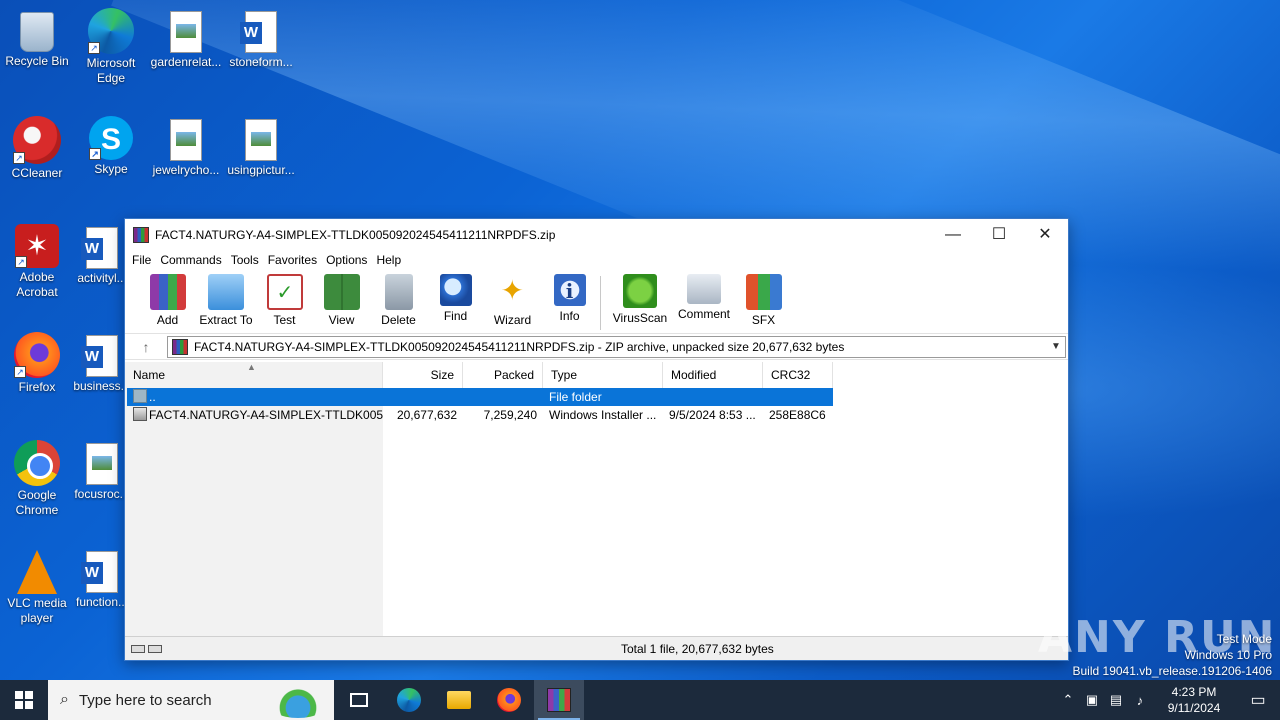  I want to click on desktop-icon-recycle-bin: Recycle Bin, so click(37, 38).